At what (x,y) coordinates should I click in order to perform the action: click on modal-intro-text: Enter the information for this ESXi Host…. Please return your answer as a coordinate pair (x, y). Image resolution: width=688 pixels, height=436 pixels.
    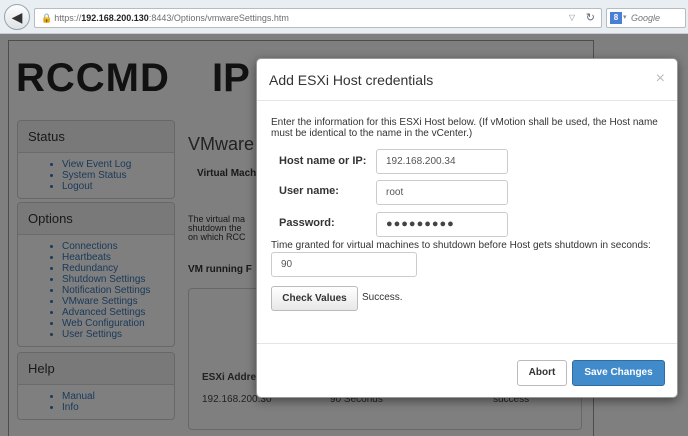
    Looking at the image, I should click on (464, 128).